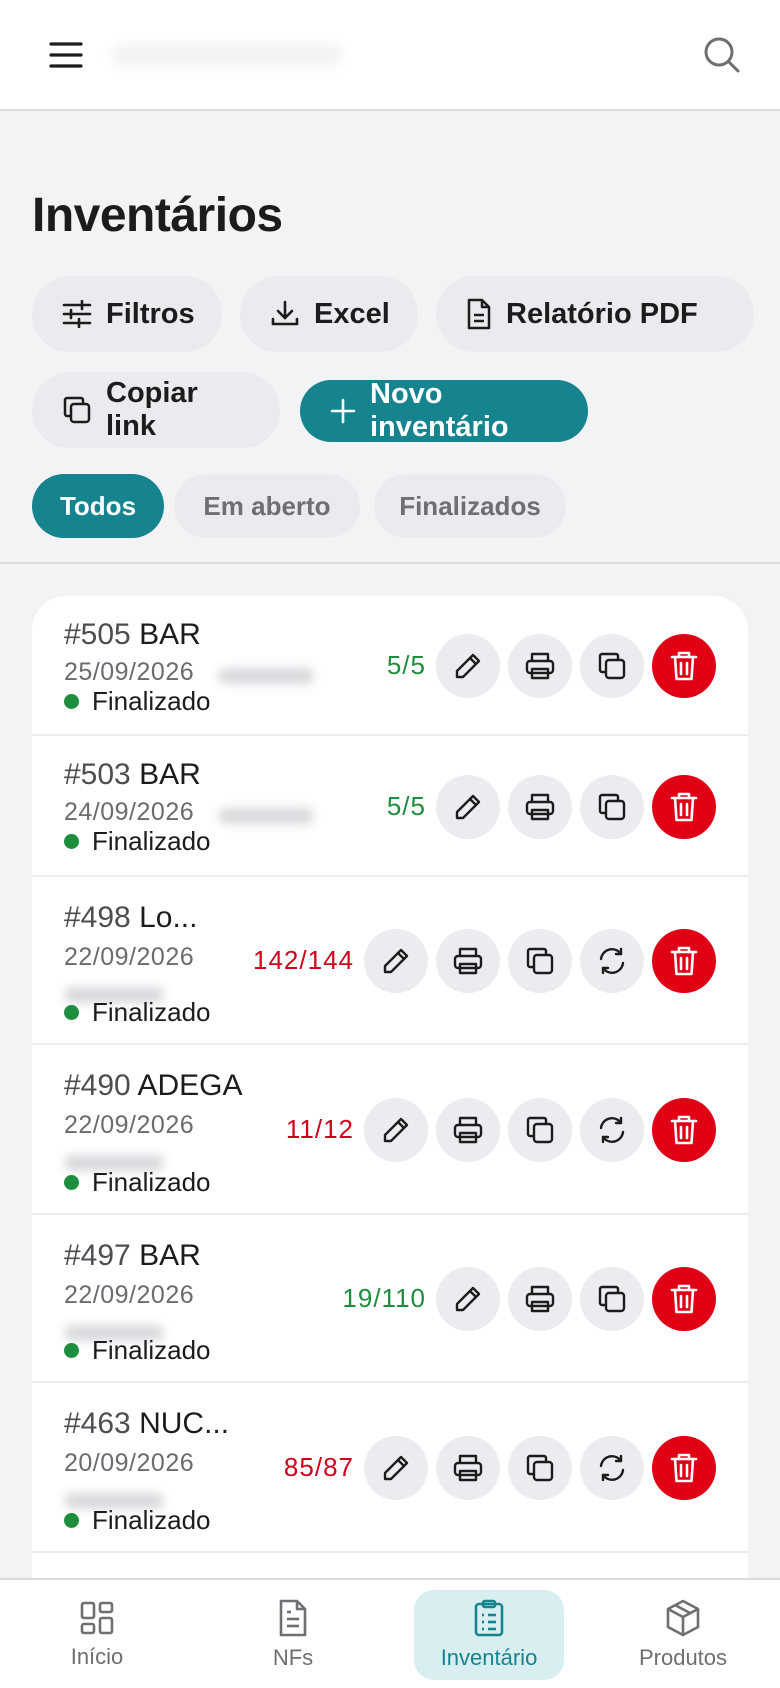 This screenshot has height=1688, width=780. I want to click on box-icon, so click(683, 1618).